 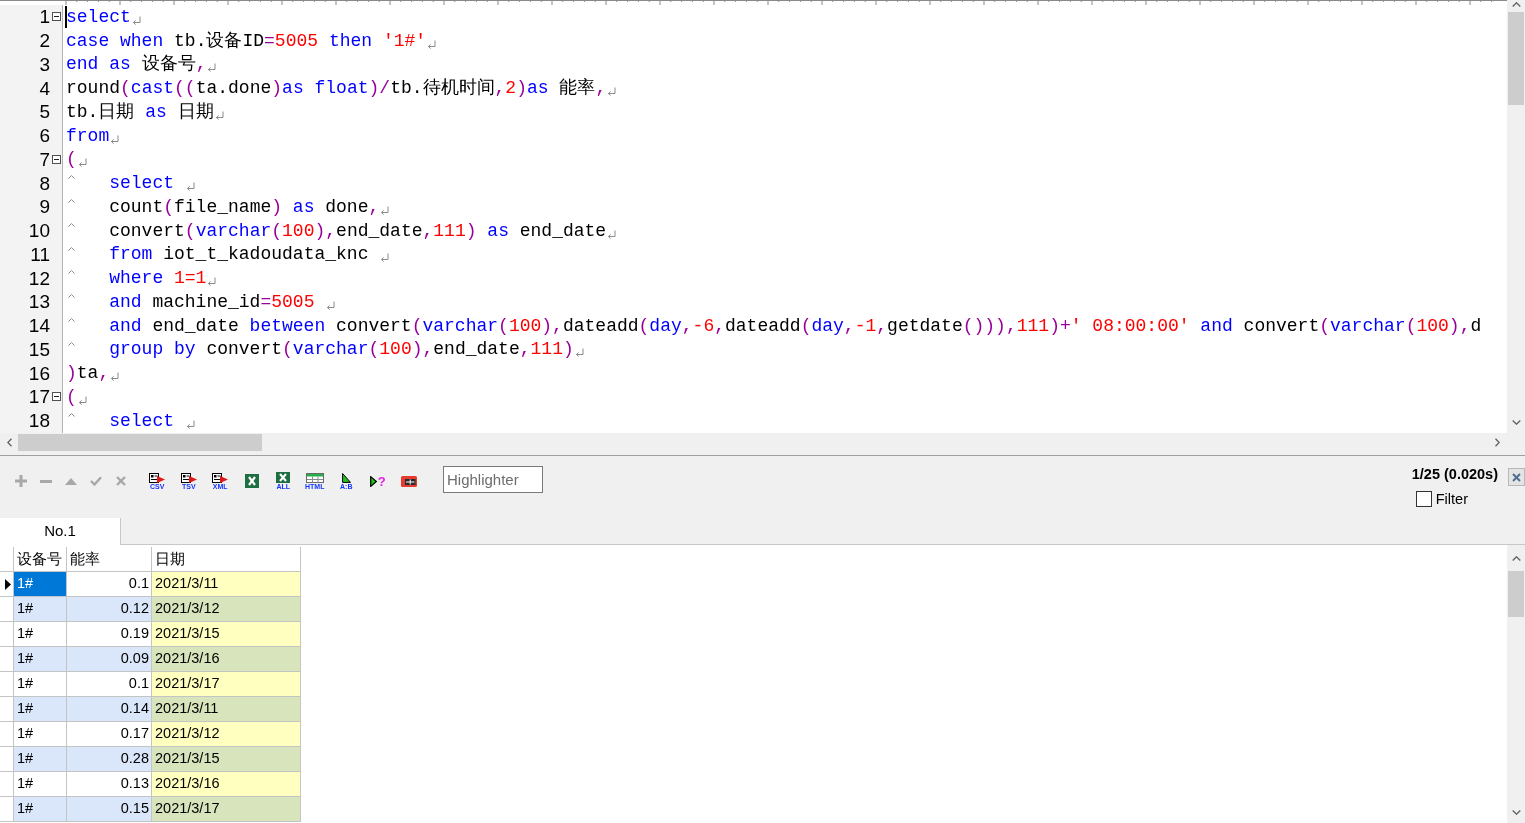 I want to click on code-line: tb.日期 as 日期, so click(x=140, y=111).